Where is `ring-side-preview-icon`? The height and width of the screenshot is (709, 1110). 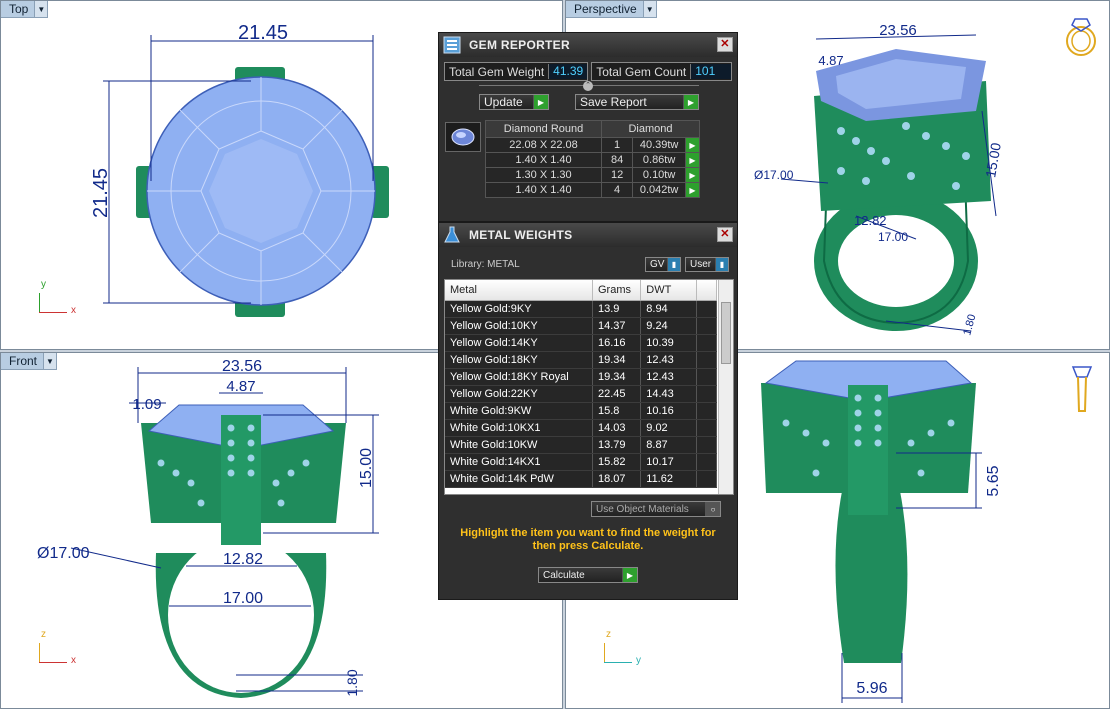 ring-side-preview-icon is located at coordinates (1082, 389).